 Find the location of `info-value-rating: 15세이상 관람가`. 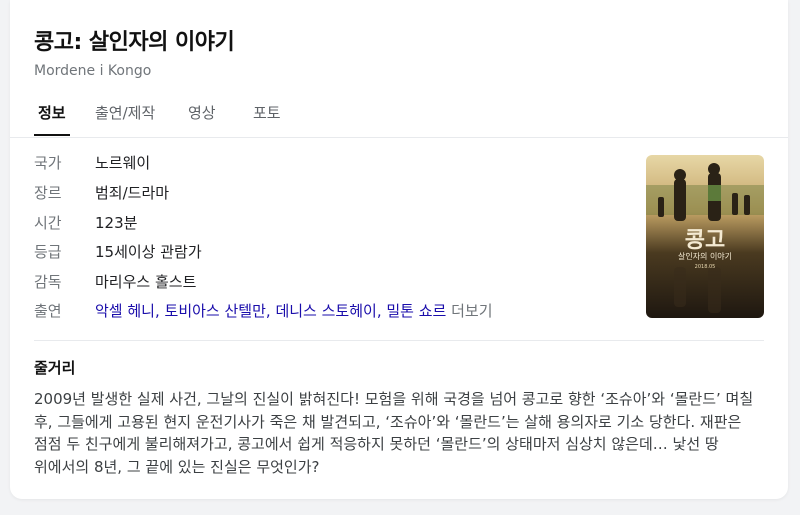

info-value-rating: 15세이상 관람가 is located at coordinates (148, 252).